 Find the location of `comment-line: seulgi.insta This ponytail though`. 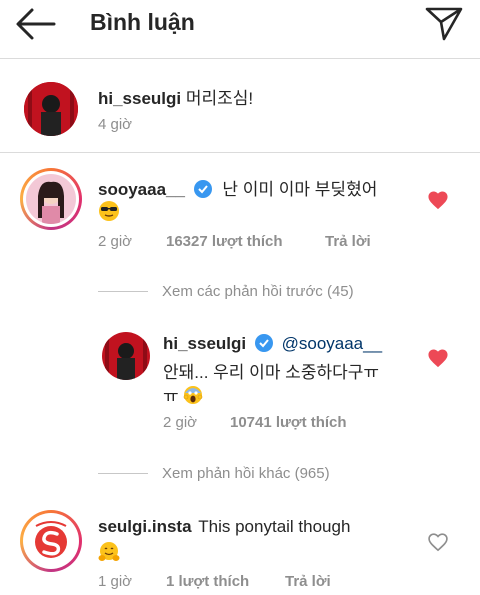

comment-line: seulgi.insta This ponytail though is located at coordinates (224, 527).